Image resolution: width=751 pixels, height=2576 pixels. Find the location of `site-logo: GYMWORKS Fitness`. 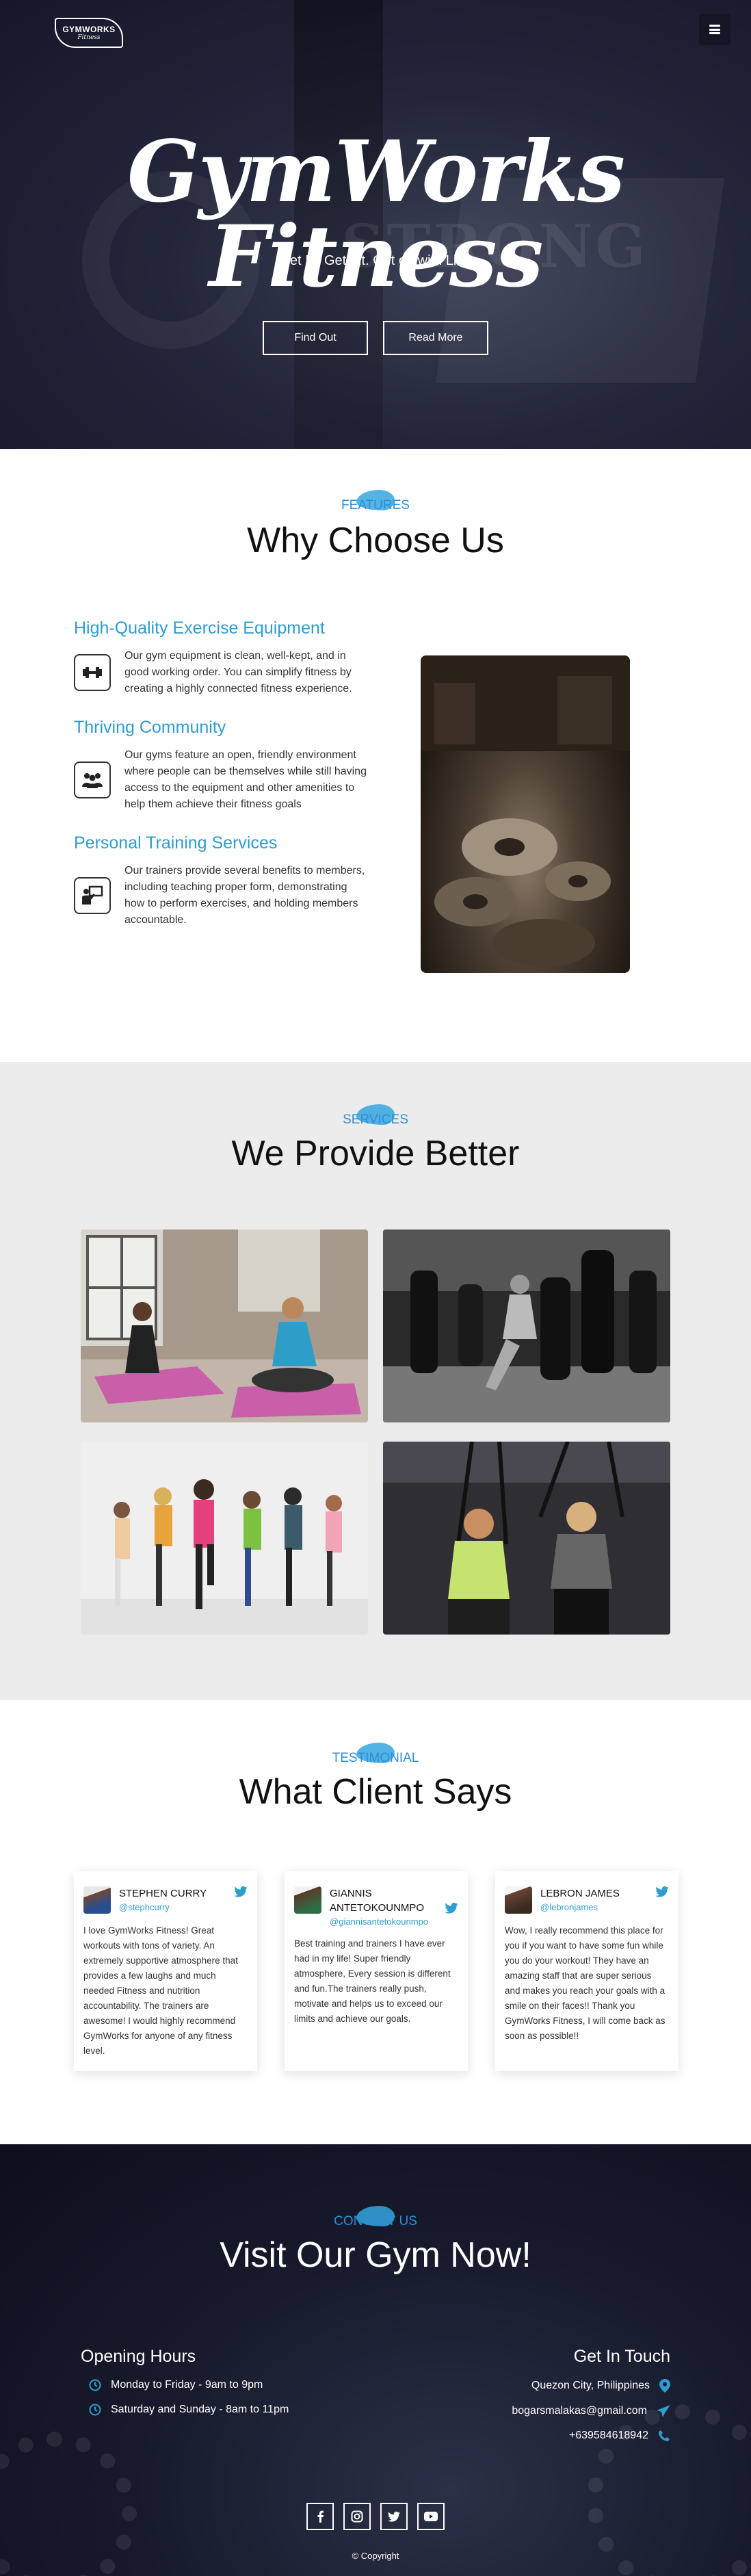

site-logo: GYMWORKS Fitness is located at coordinates (89, 33).